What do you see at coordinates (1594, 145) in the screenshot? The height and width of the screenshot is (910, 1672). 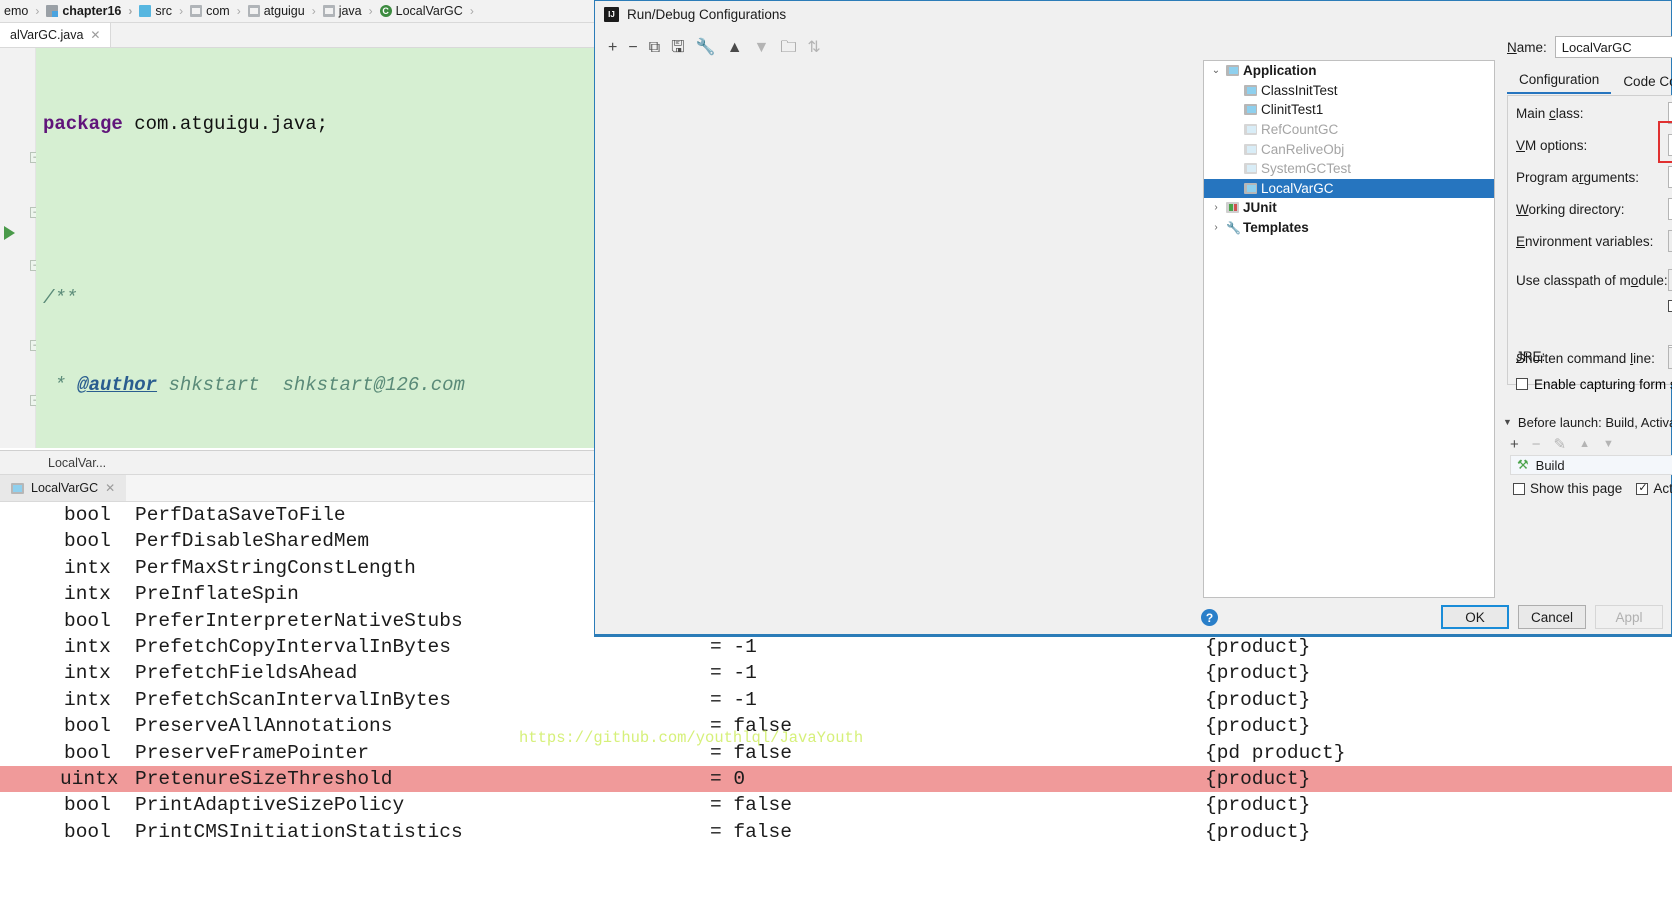 I see `vm-options-row: VM options: -XX:+PrintFlagsInitial` at bounding box center [1594, 145].